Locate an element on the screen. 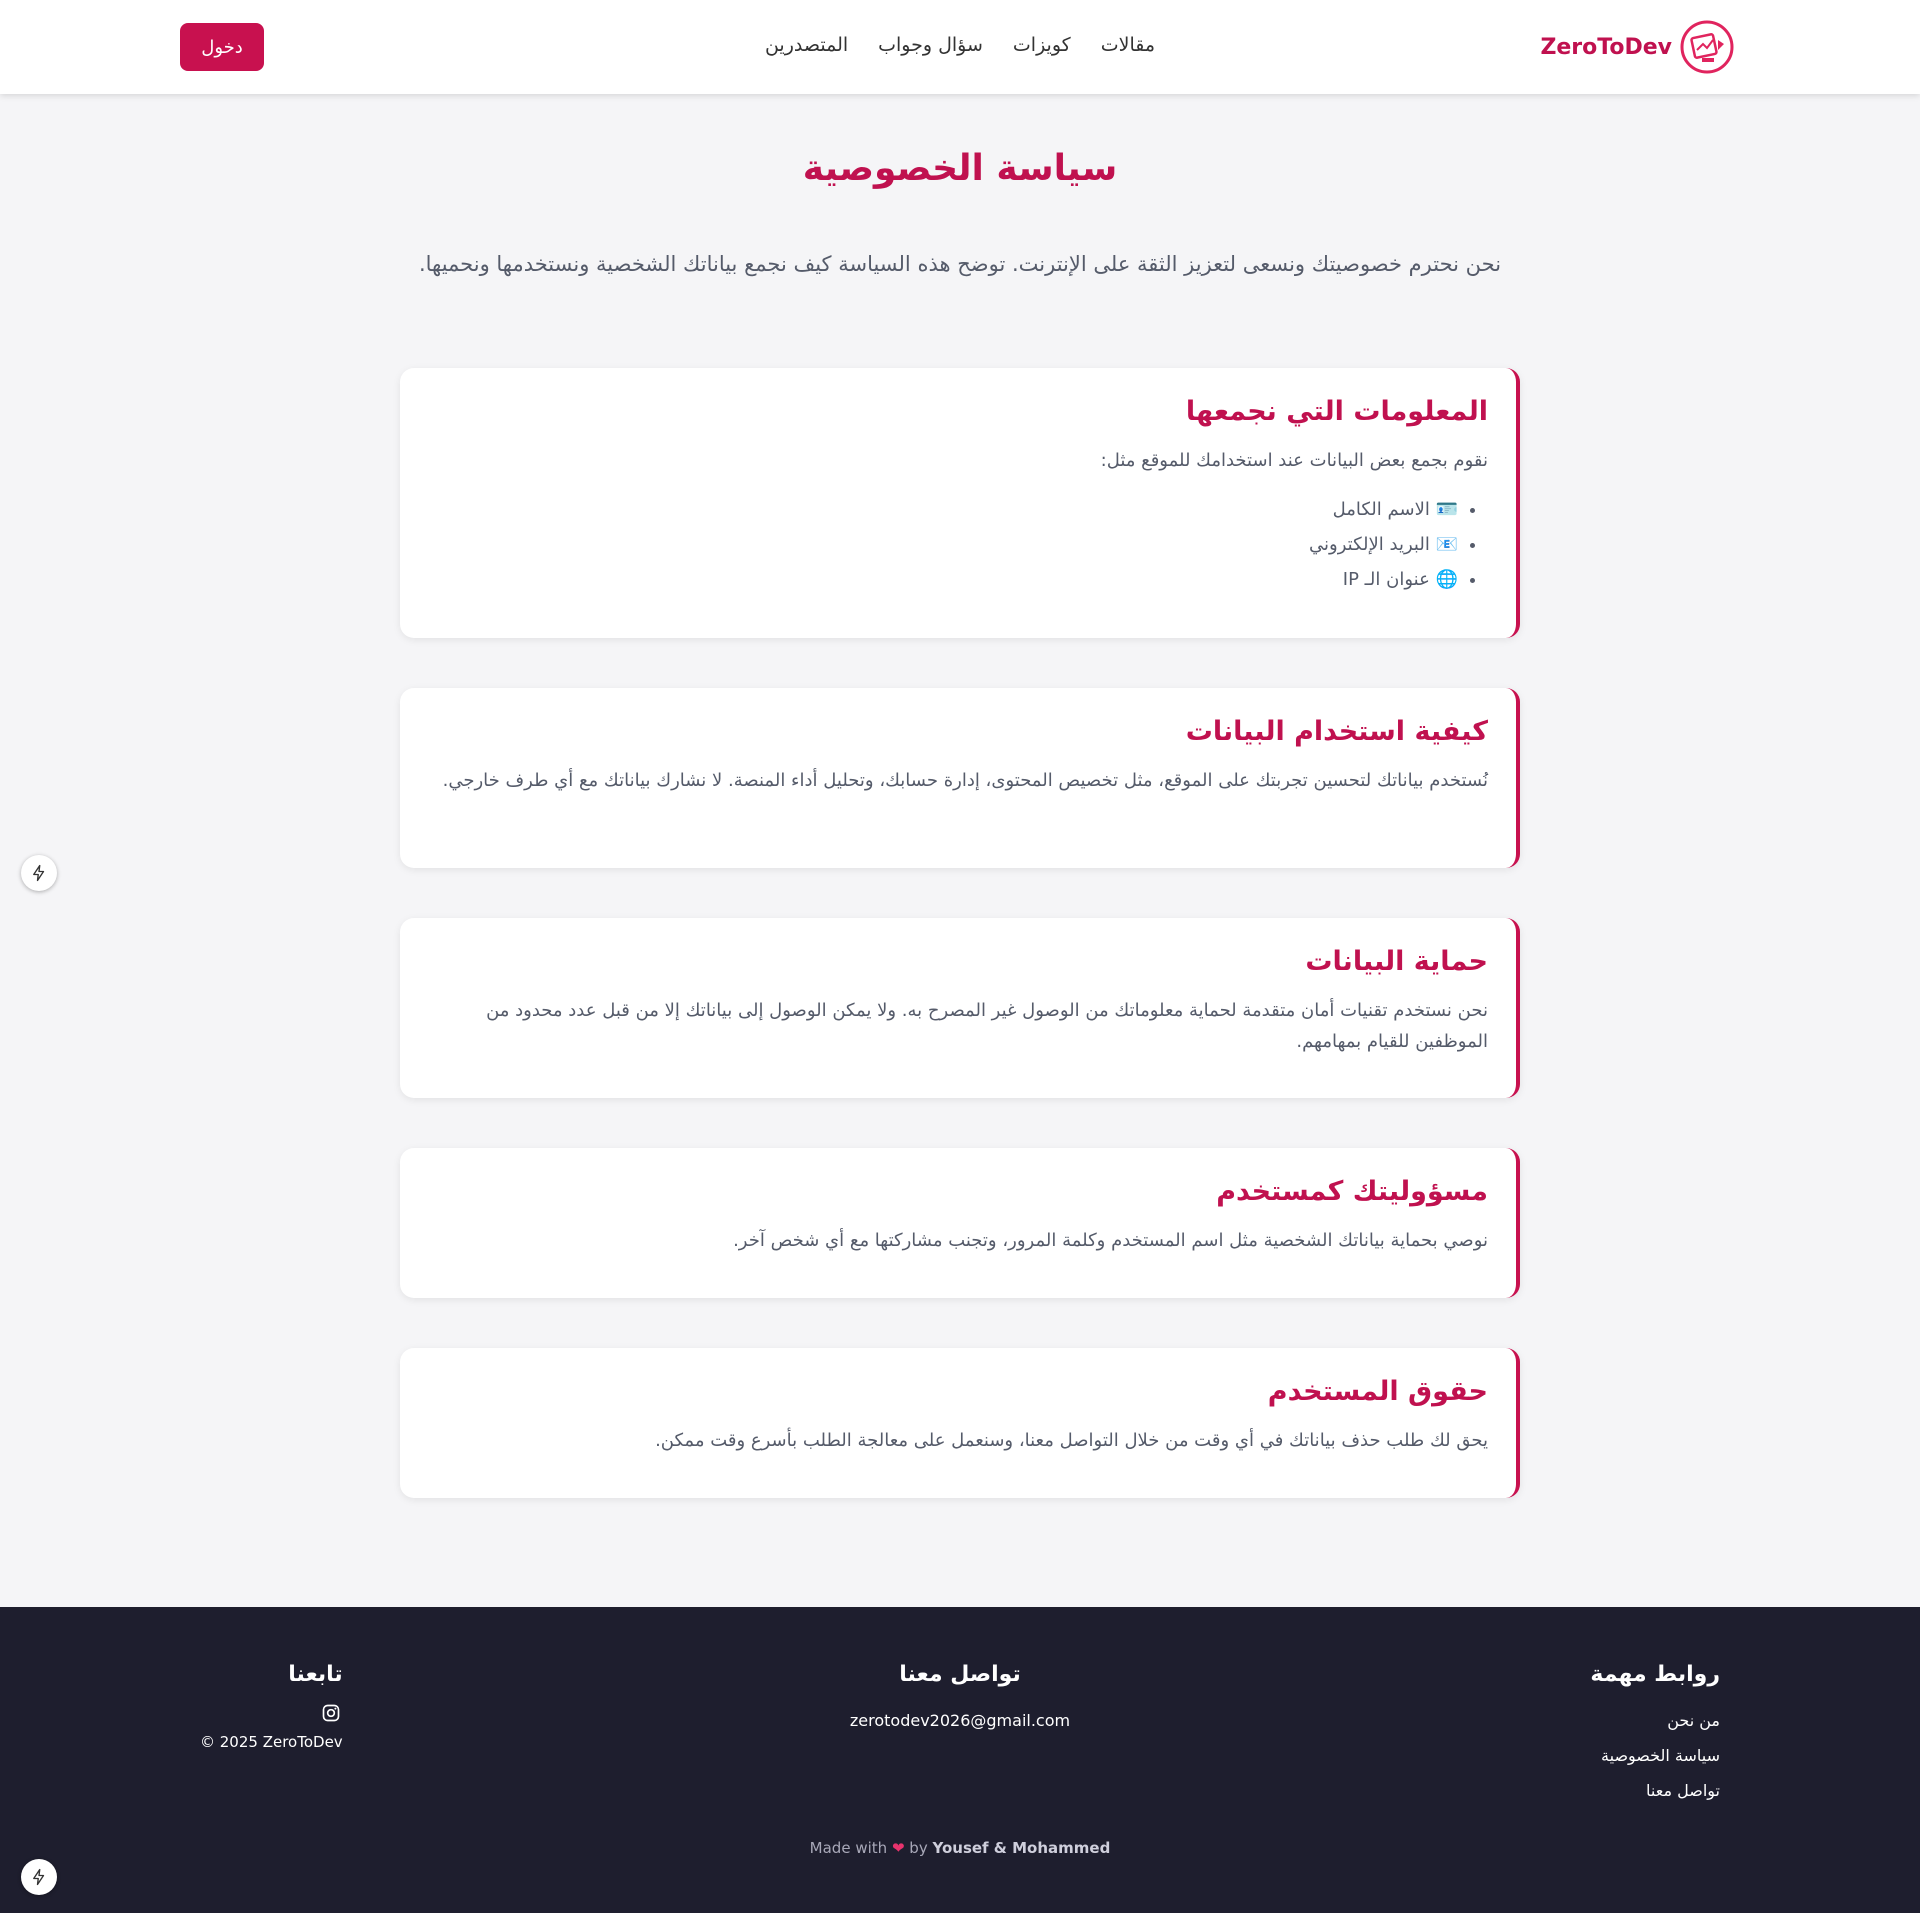  nav-link-articles: مقالات is located at coordinates (1128, 45).